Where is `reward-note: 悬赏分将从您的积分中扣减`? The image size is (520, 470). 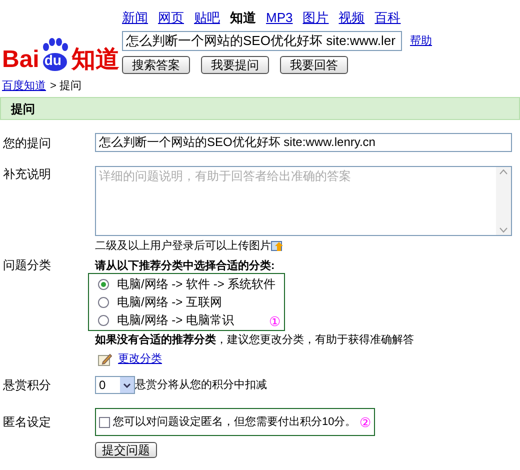 reward-note: 悬赏分将从您的积分中扣减 is located at coordinates (201, 385).